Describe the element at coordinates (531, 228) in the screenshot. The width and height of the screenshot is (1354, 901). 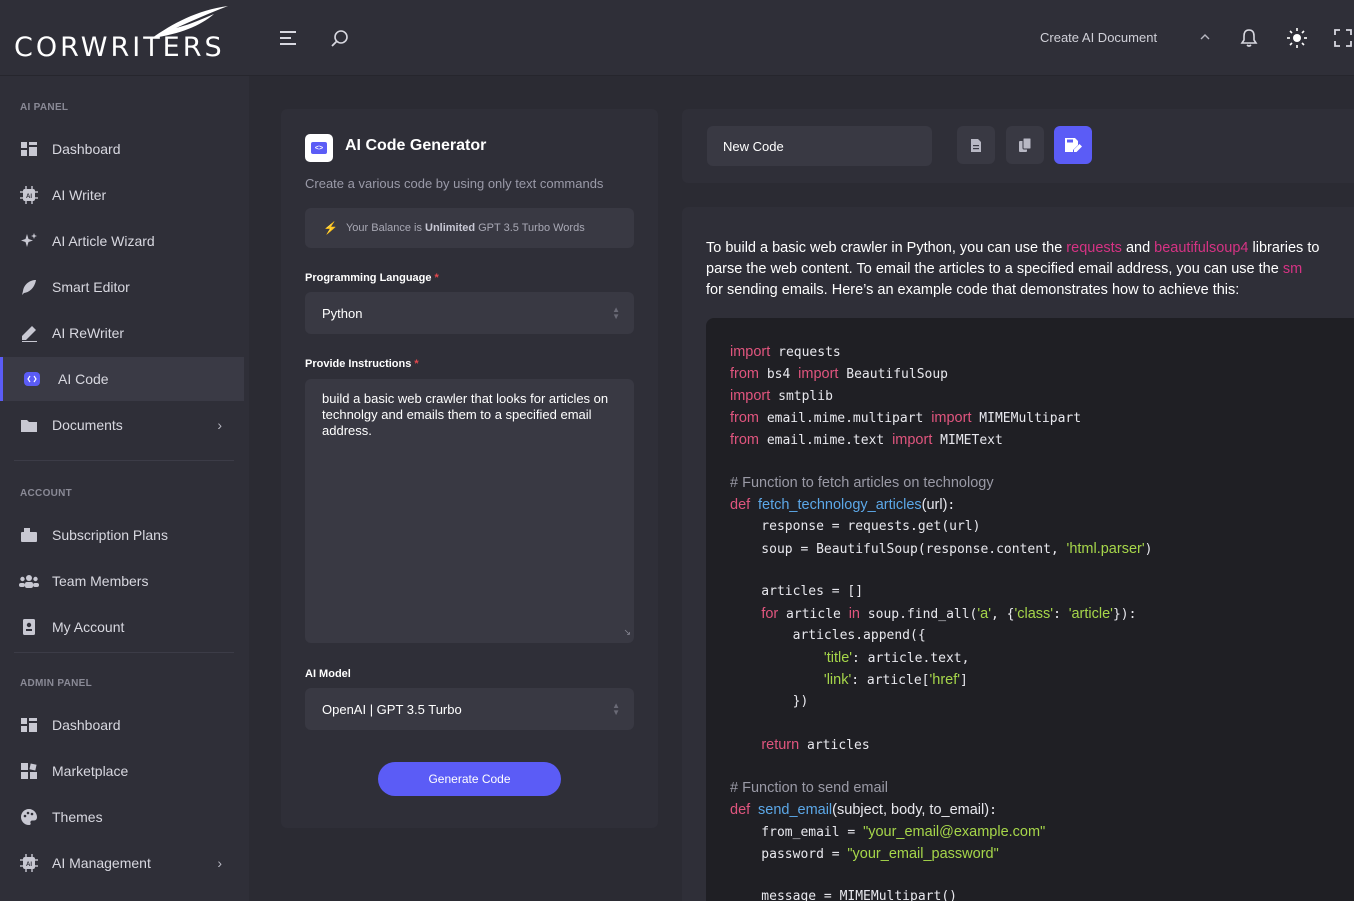
I see `balance-suffix: GPT 3.5 Turbo Words` at that location.